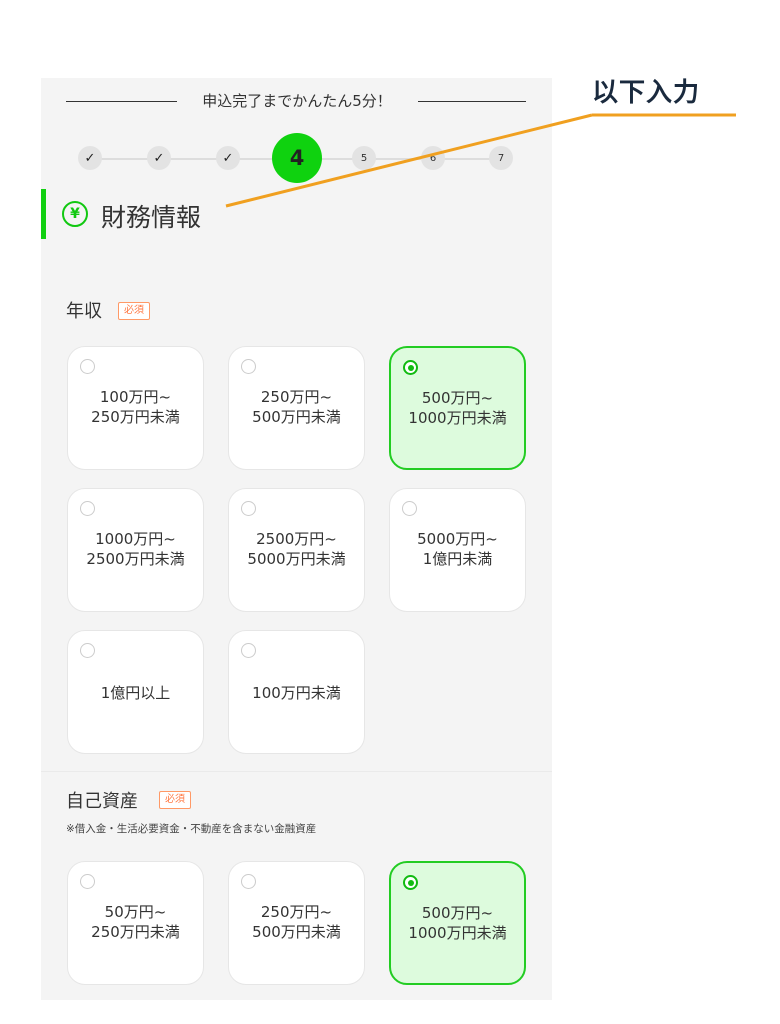  I want to click on annotation-arrow, so click(480, 160).